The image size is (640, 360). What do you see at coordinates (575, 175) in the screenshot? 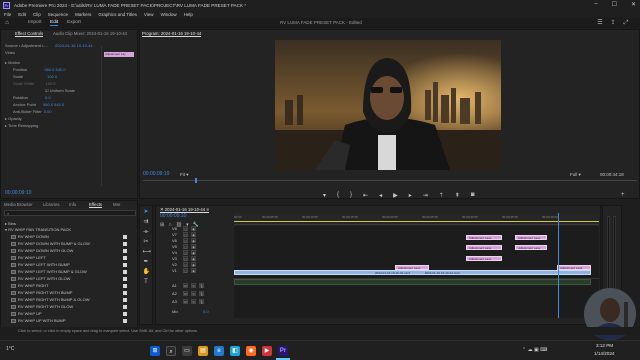
I see `quality-dropdown: Full ▾` at bounding box center [575, 175].